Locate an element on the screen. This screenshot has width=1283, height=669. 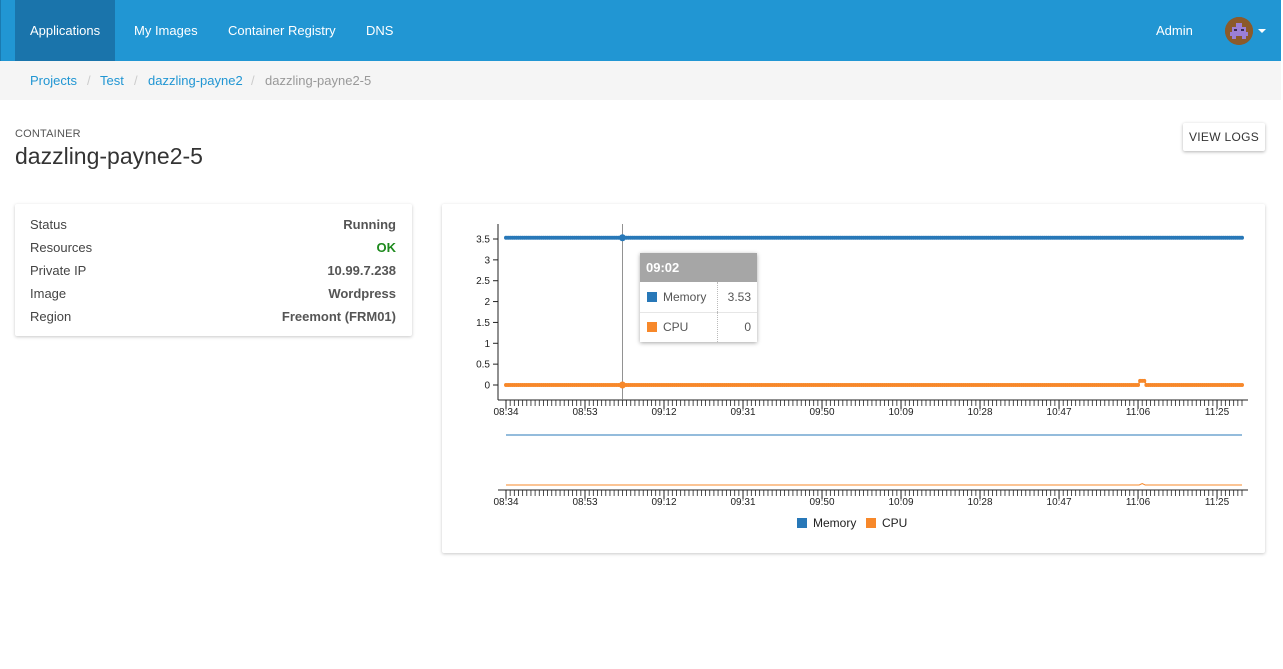
info-row-region: Region Freemont (FRM01) is located at coordinates (213, 317).